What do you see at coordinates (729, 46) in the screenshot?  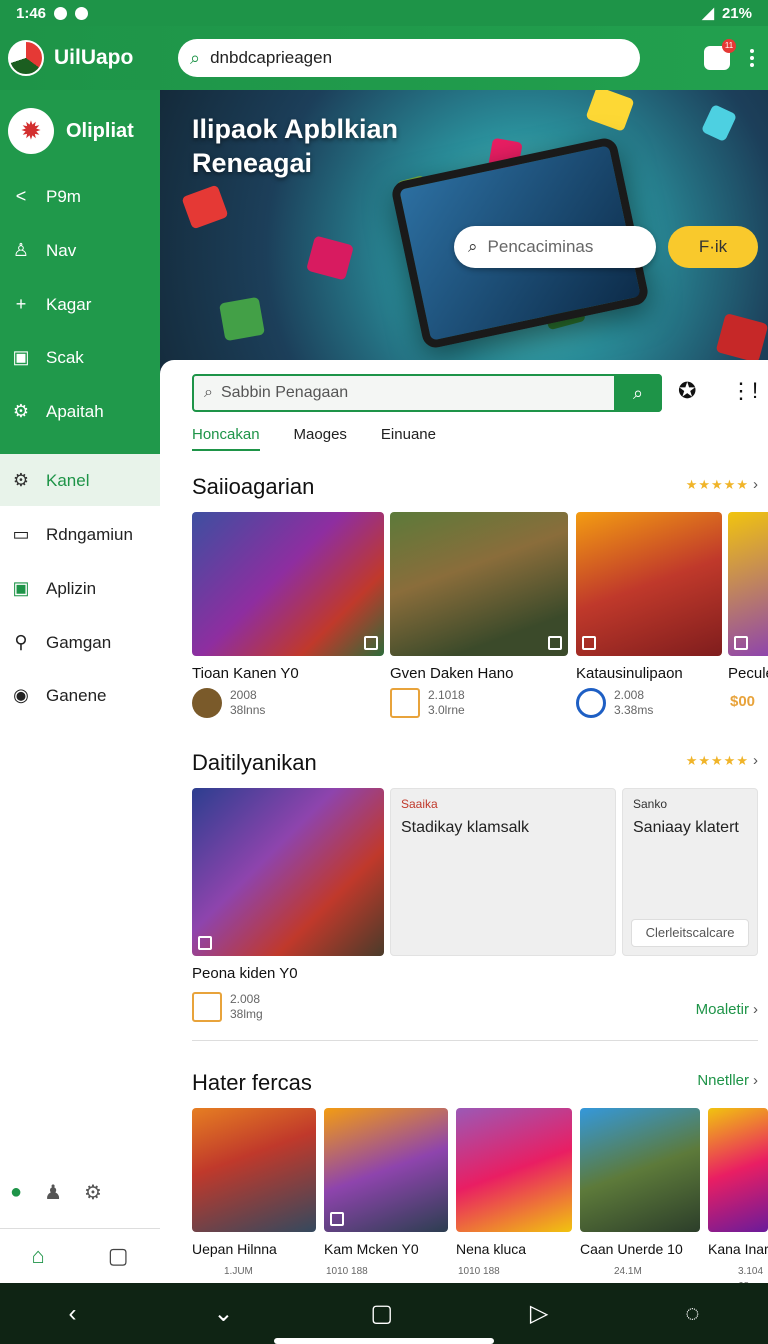 I see `notification-badge: 11` at bounding box center [729, 46].